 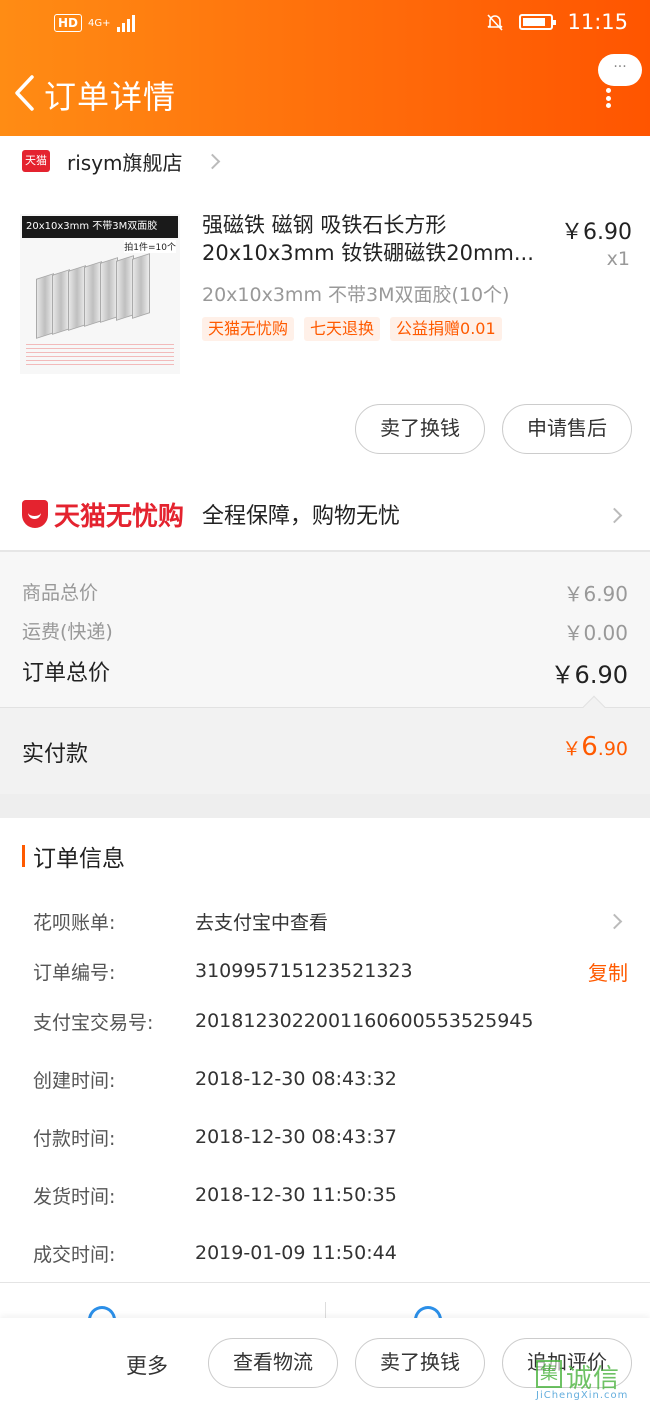 I want to click on shipping-value: ￥0.00, so click(x=595, y=633).